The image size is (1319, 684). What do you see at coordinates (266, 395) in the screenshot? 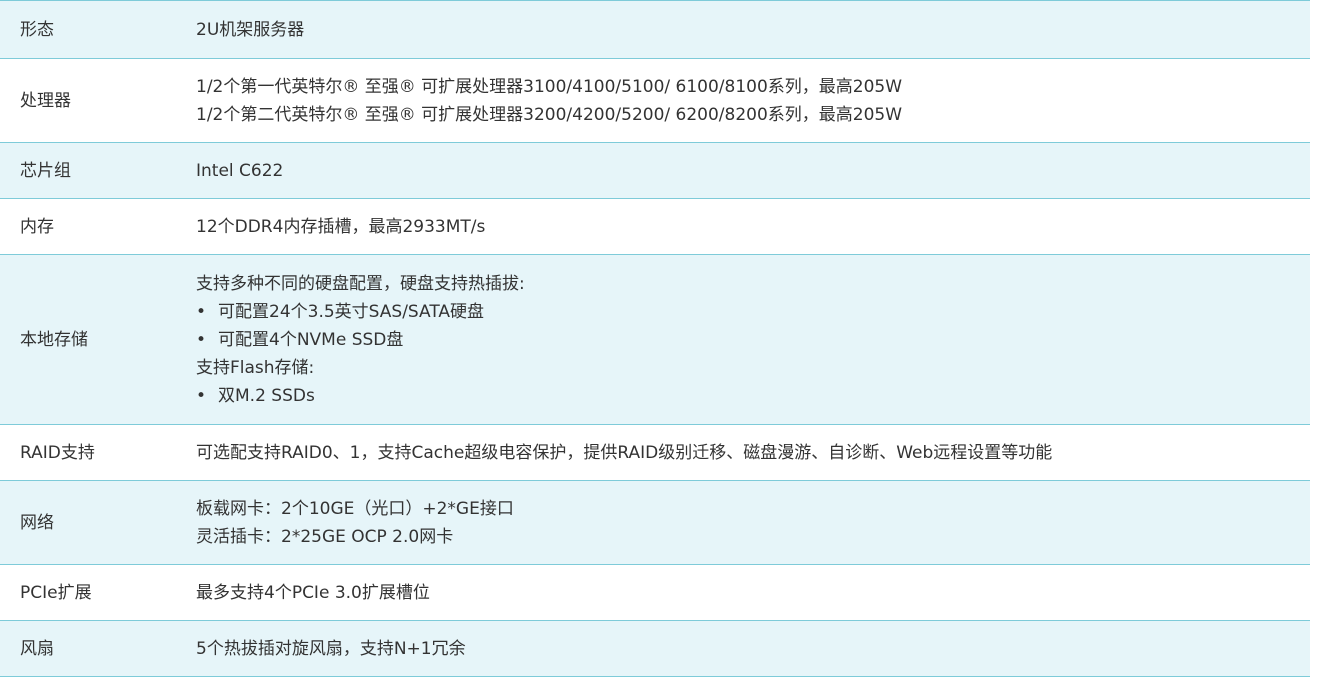
I see `bullet-text: 双M.2 SSDs` at bounding box center [266, 395].